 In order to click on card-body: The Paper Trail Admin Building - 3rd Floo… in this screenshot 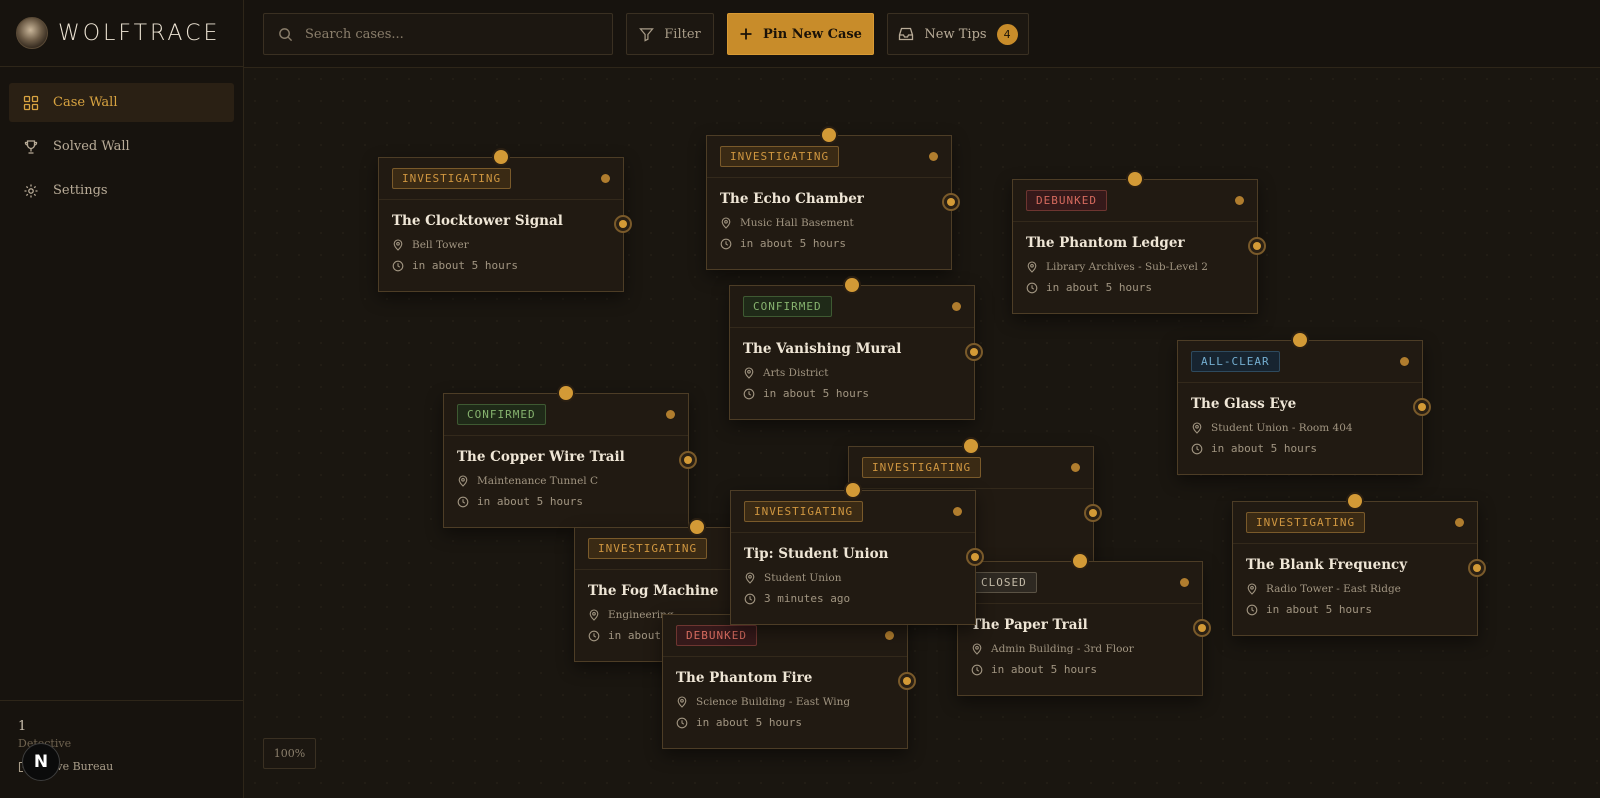, I will do `click(1080, 642)`.